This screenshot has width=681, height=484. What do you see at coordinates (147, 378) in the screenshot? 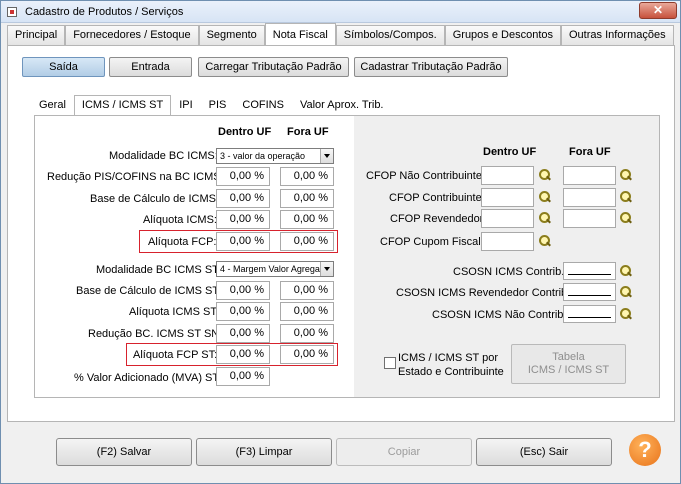
I see `mva-label: % Valor Adicionado (MVA) ST:` at bounding box center [147, 378].